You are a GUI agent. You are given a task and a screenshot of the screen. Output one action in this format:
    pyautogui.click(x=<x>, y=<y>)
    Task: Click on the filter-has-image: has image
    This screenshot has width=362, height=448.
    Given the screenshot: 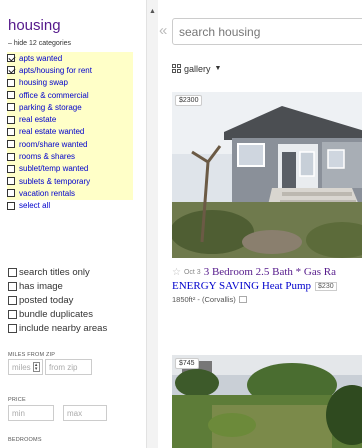 What is the action you would take?
    pyautogui.click(x=76, y=286)
    